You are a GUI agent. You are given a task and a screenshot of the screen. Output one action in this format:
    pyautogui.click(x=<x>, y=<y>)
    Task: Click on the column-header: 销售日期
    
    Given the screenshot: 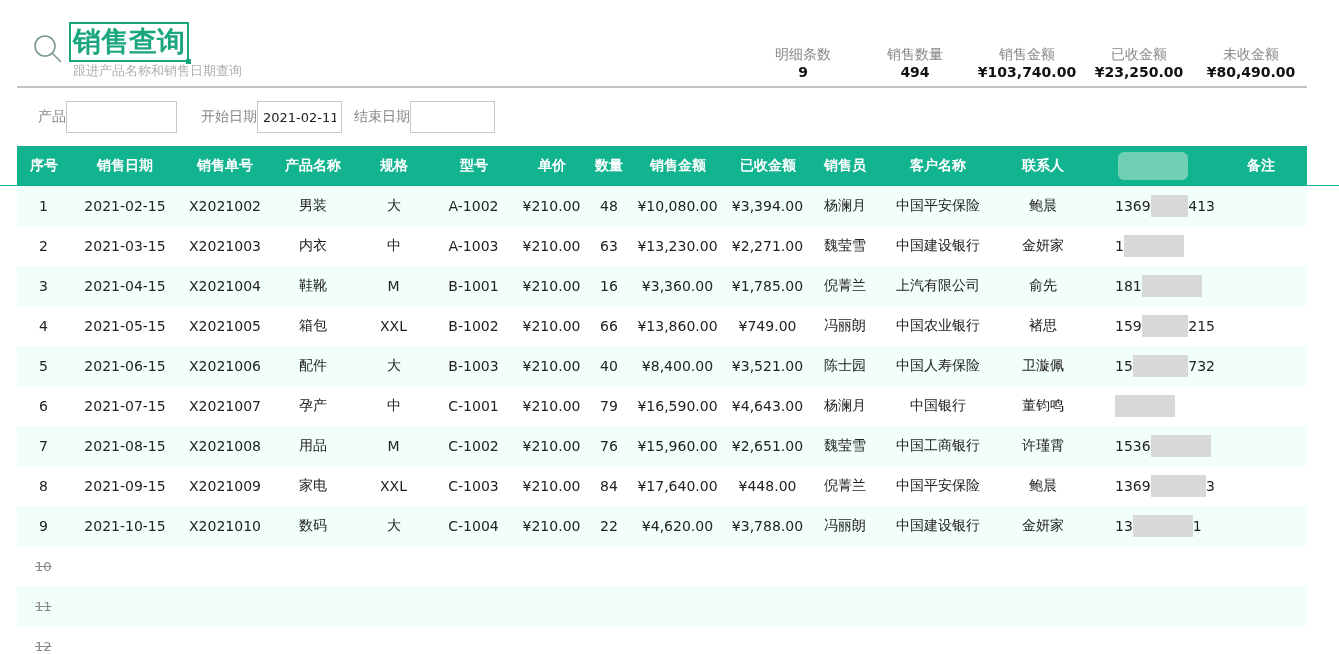 What is the action you would take?
    pyautogui.click(x=124, y=165)
    